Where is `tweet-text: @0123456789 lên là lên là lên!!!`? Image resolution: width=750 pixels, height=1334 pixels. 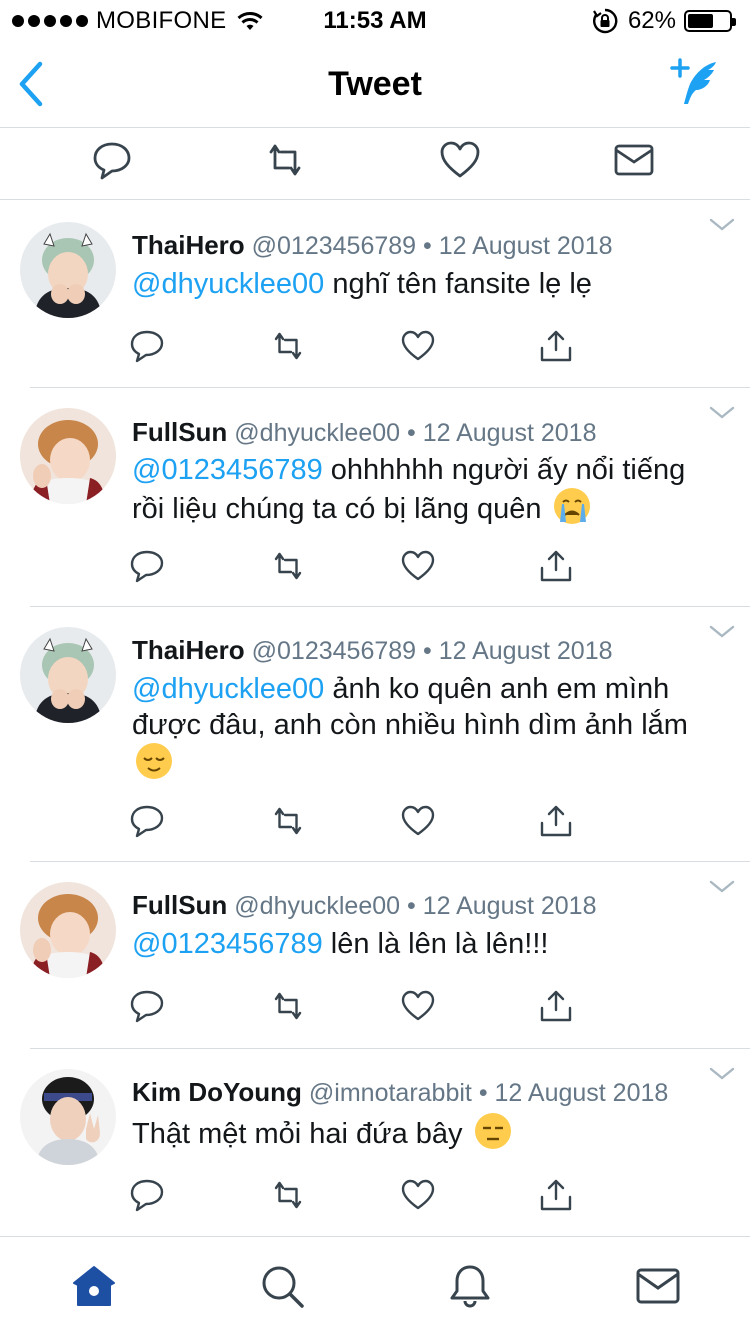 tweet-text: @0123456789 lên là lên là lên!!! is located at coordinates (426, 944).